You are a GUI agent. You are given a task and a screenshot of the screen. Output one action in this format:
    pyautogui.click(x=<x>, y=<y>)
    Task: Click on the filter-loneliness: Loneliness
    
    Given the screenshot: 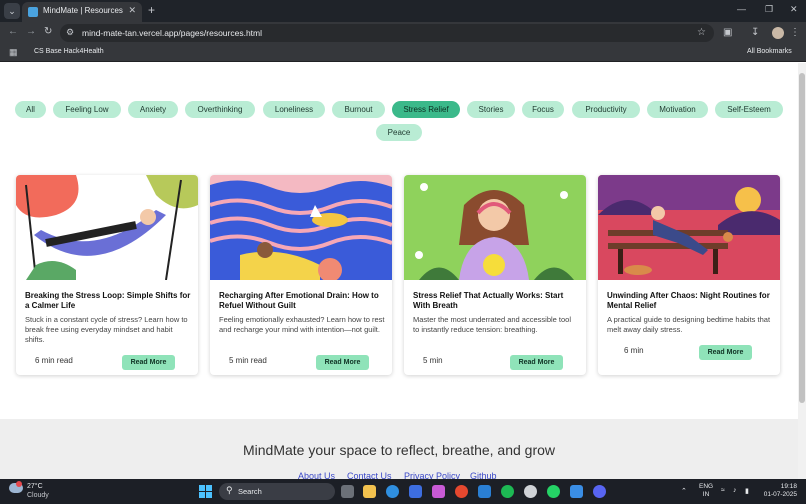 What is the action you would take?
    pyautogui.click(x=294, y=109)
    